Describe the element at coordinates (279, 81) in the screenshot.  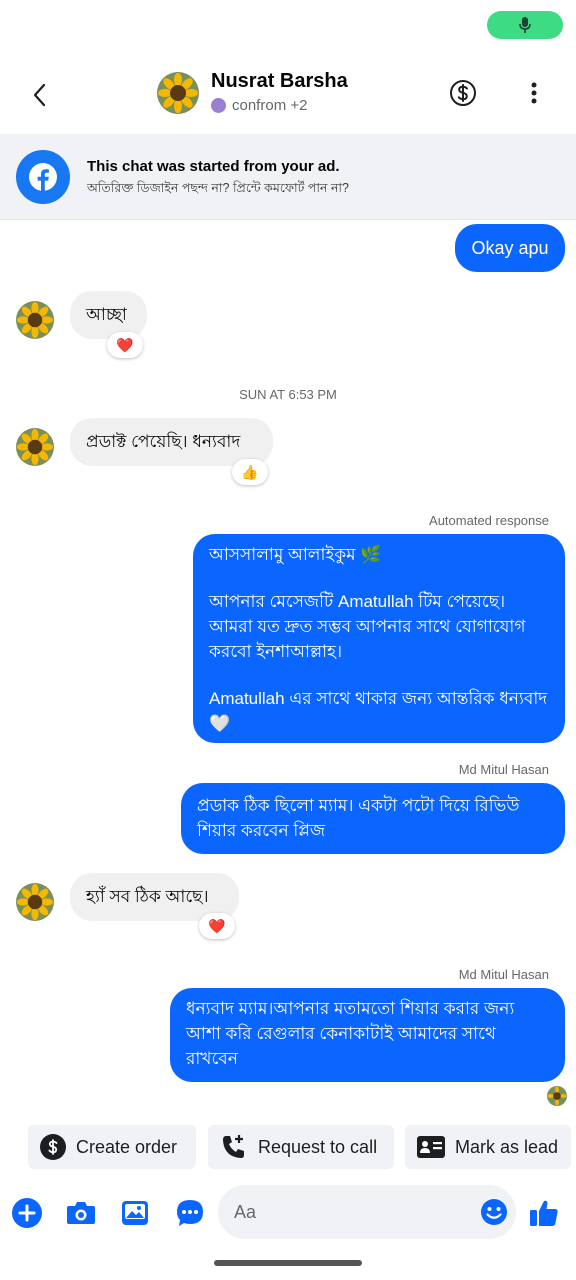
I see `contact-name: Nusrat Barsha` at that location.